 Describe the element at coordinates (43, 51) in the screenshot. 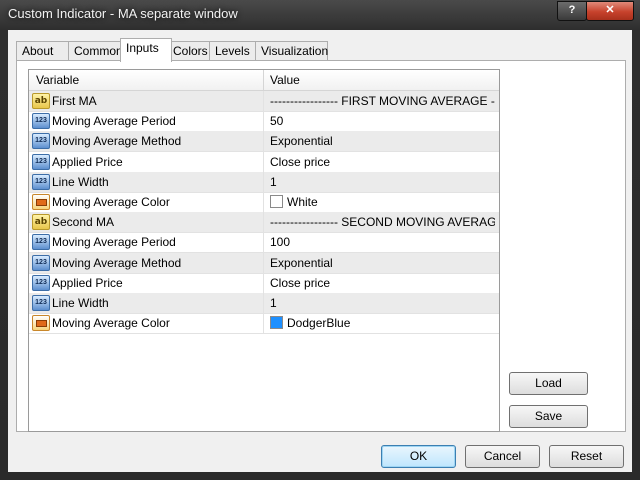

I see `tab-about: About` at that location.